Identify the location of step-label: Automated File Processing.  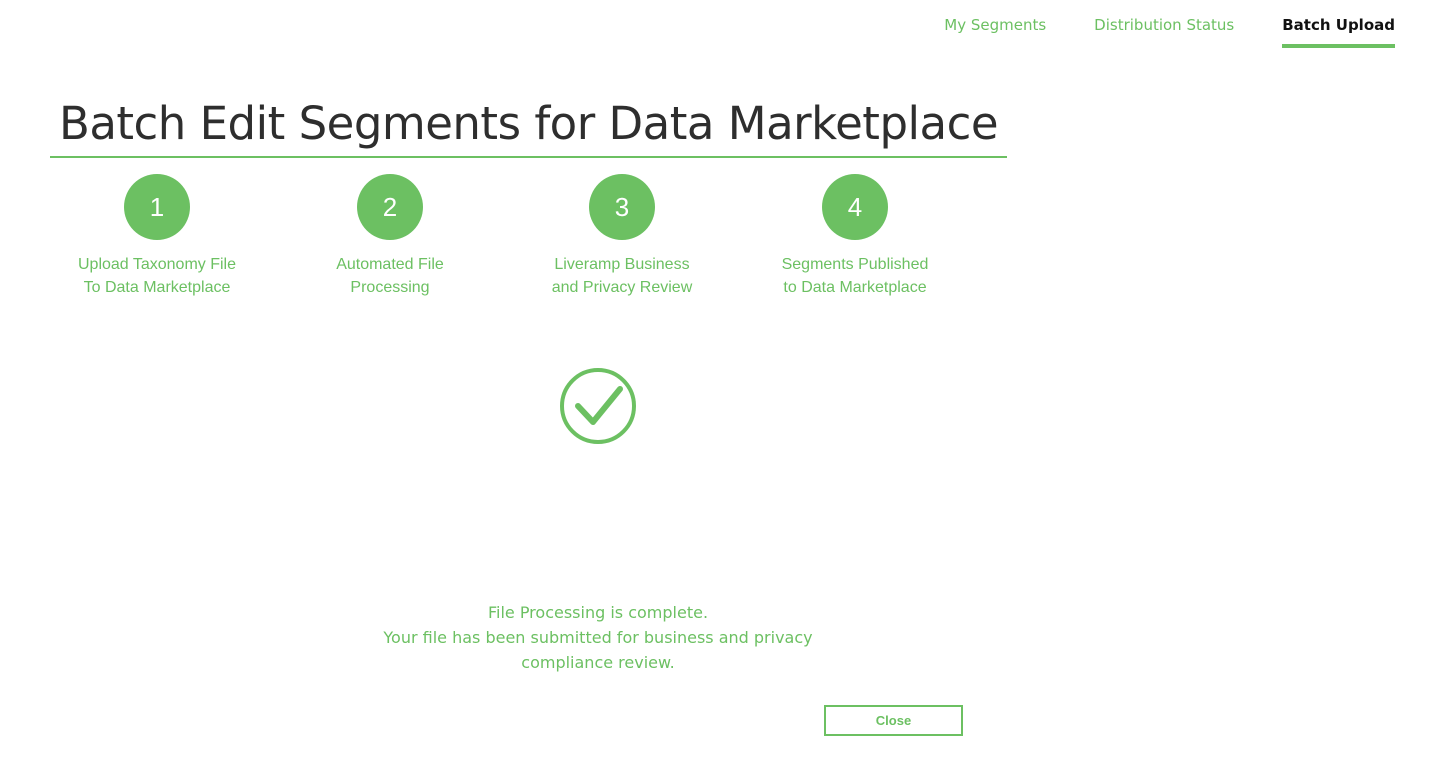
(390, 276).